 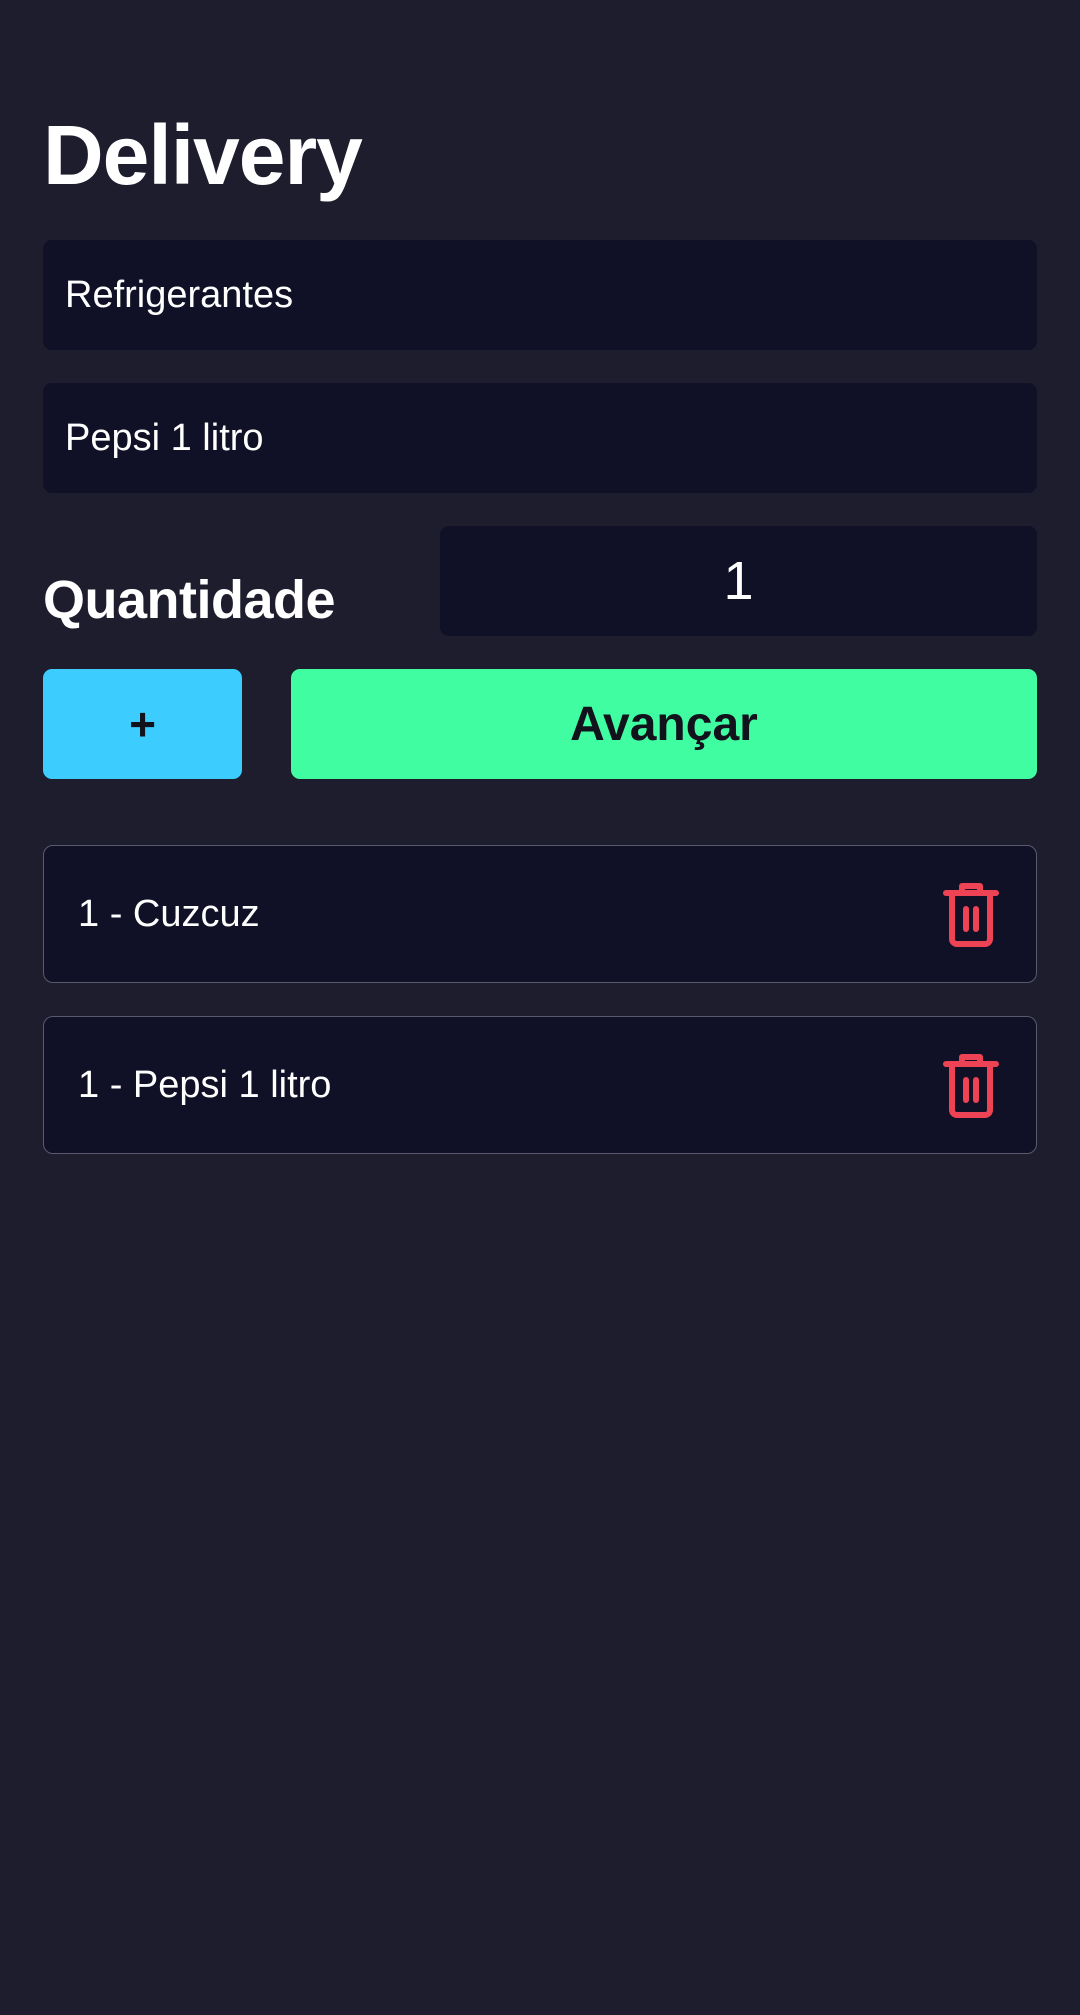 I want to click on quantity-label: Quantidade, so click(x=189, y=600).